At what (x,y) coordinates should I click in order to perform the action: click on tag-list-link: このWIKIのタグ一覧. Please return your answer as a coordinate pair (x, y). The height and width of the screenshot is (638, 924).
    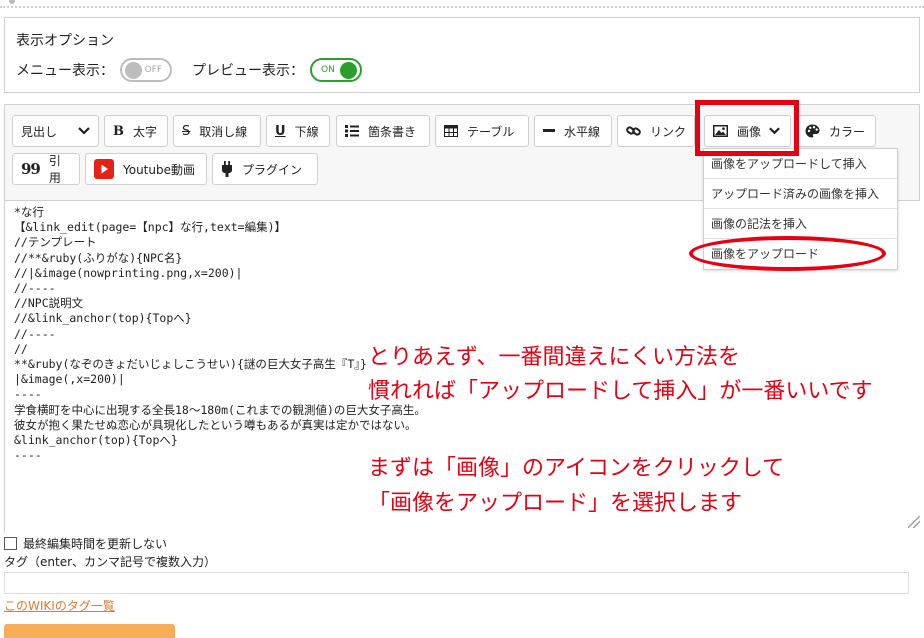
    Looking at the image, I should click on (59, 605).